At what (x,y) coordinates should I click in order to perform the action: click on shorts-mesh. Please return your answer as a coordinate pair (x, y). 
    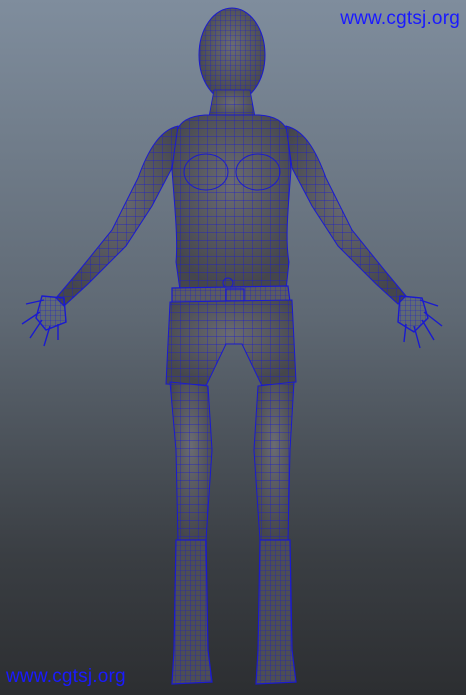
    Looking at the image, I should click on (231, 343).